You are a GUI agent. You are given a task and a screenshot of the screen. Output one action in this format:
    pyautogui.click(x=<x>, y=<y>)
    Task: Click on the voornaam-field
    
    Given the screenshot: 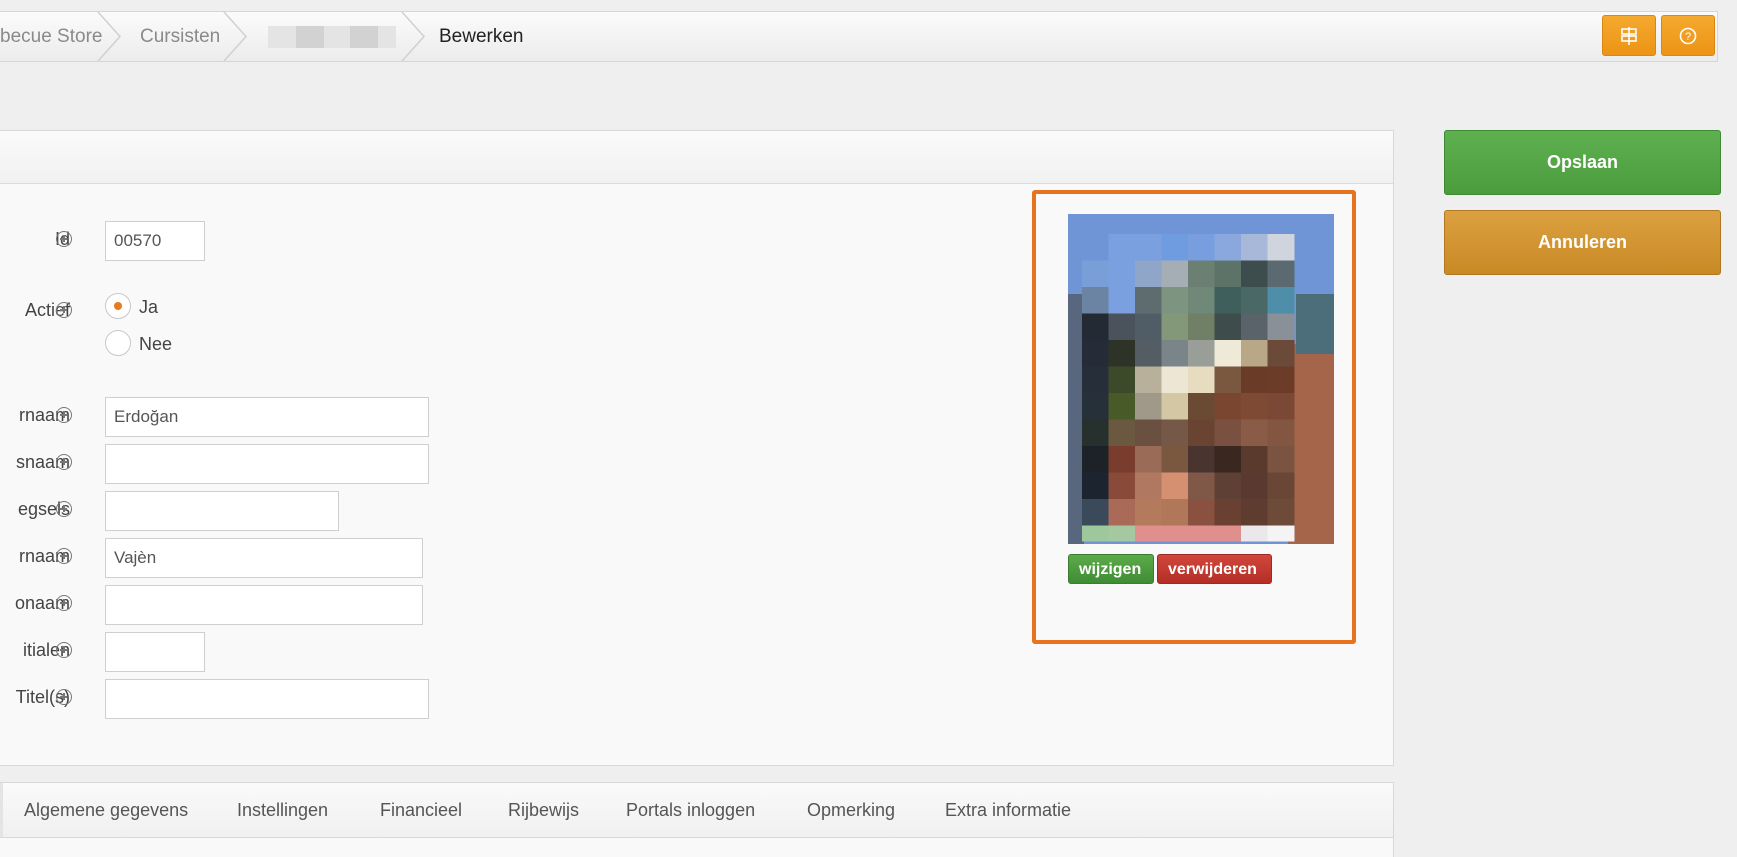 What is the action you would take?
    pyautogui.click(x=267, y=464)
    